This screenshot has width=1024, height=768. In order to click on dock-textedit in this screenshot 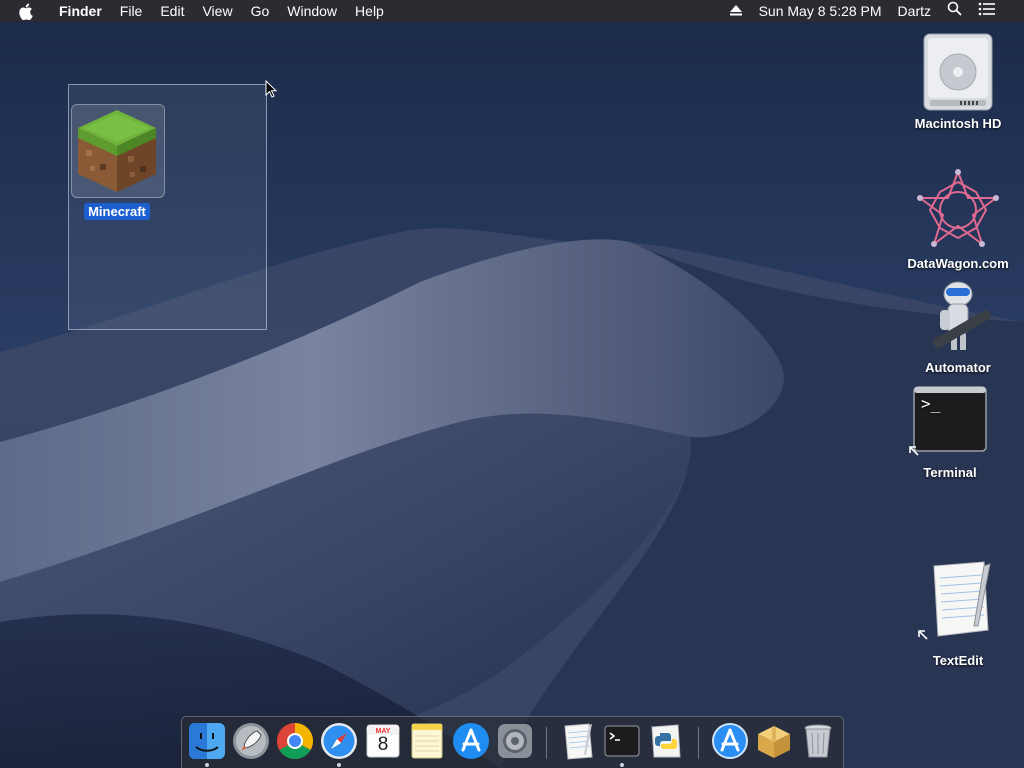, I will do `click(578, 741)`.